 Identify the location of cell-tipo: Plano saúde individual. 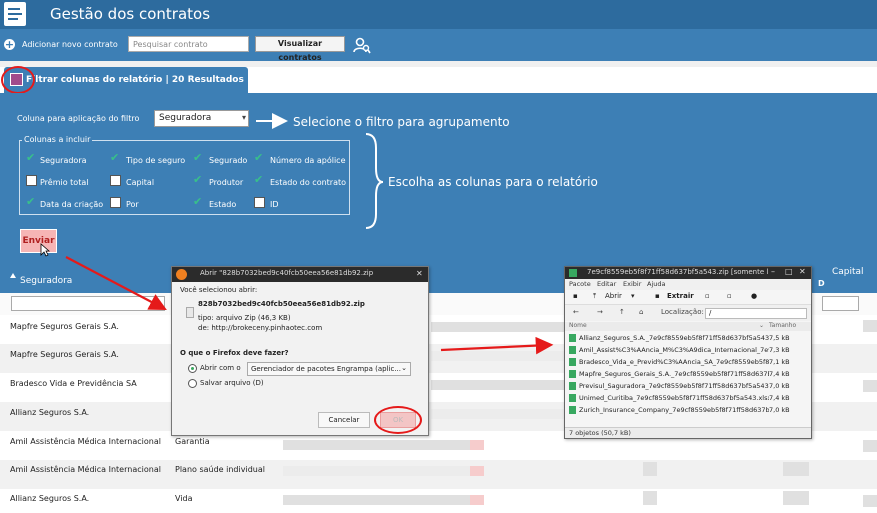
(220, 469).